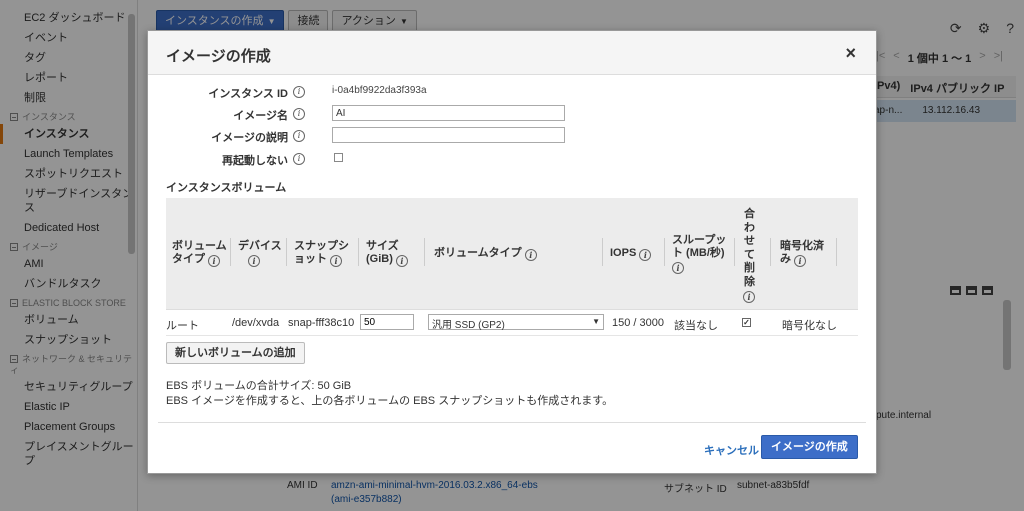 The image size is (1024, 511). What do you see at coordinates (448, 135) in the screenshot?
I see `image-description-input` at bounding box center [448, 135].